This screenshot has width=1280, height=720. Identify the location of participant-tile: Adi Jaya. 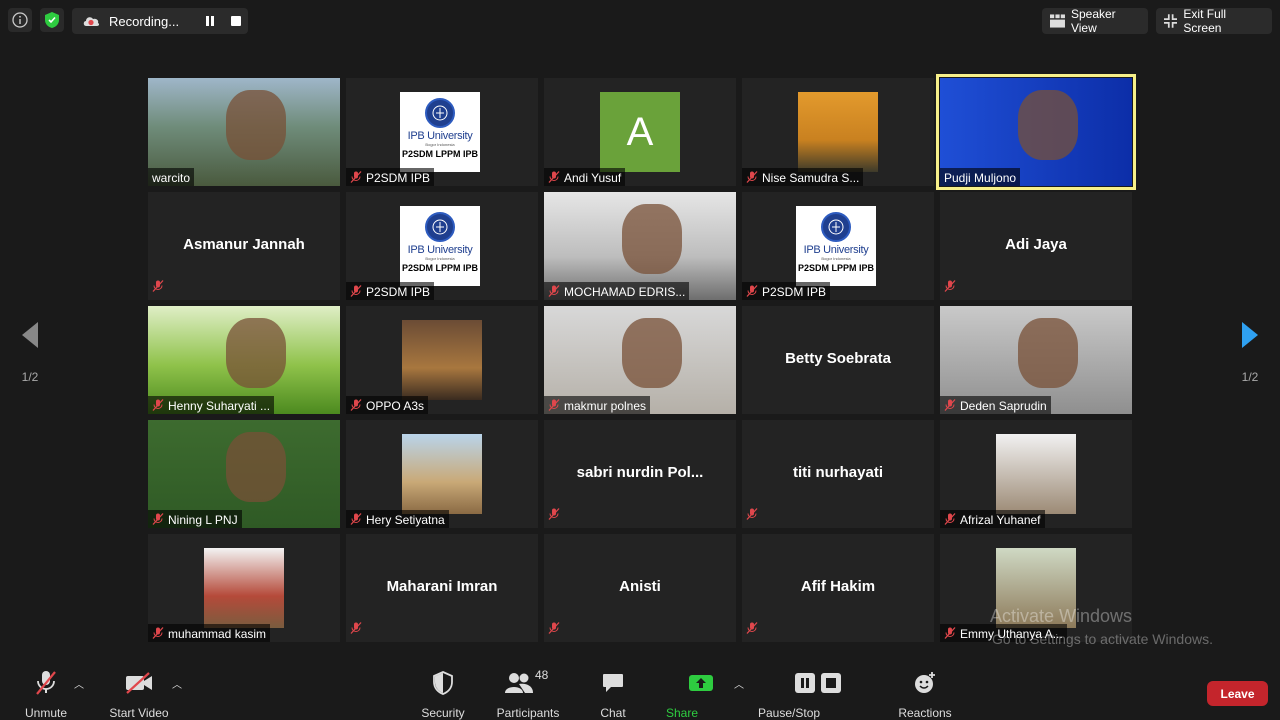
(1036, 246).